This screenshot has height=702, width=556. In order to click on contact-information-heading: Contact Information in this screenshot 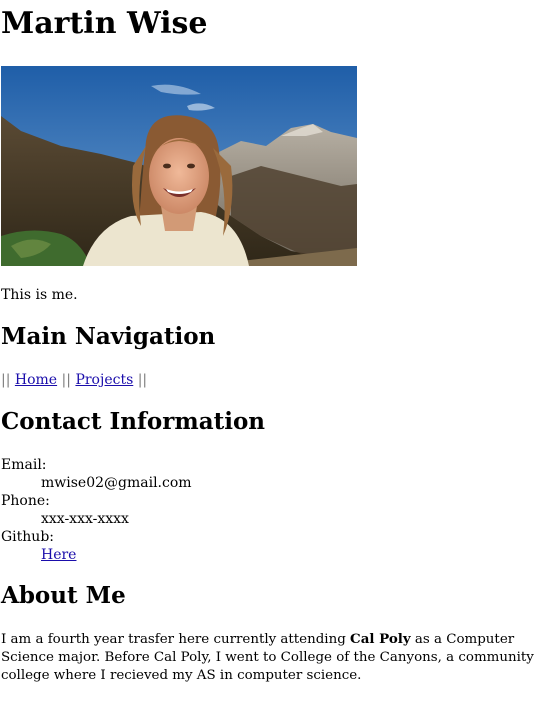, I will do `click(133, 421)`.